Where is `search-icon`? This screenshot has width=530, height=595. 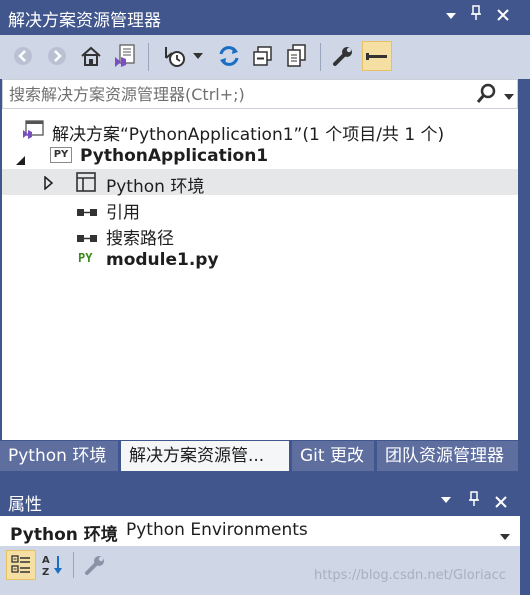
search-icon is located at coordinates (486, 94).